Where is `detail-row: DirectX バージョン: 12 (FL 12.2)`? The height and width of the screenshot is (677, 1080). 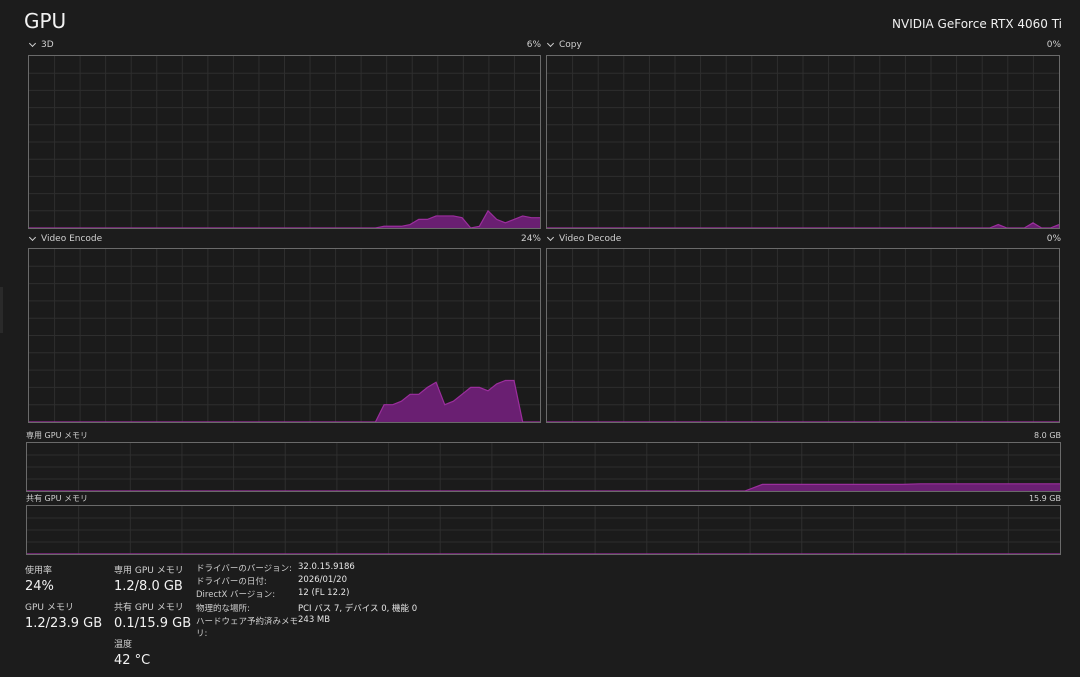
detail-row: DirectX バージョン: 12 (FL 12.2) is located at coordinates (306, 594).